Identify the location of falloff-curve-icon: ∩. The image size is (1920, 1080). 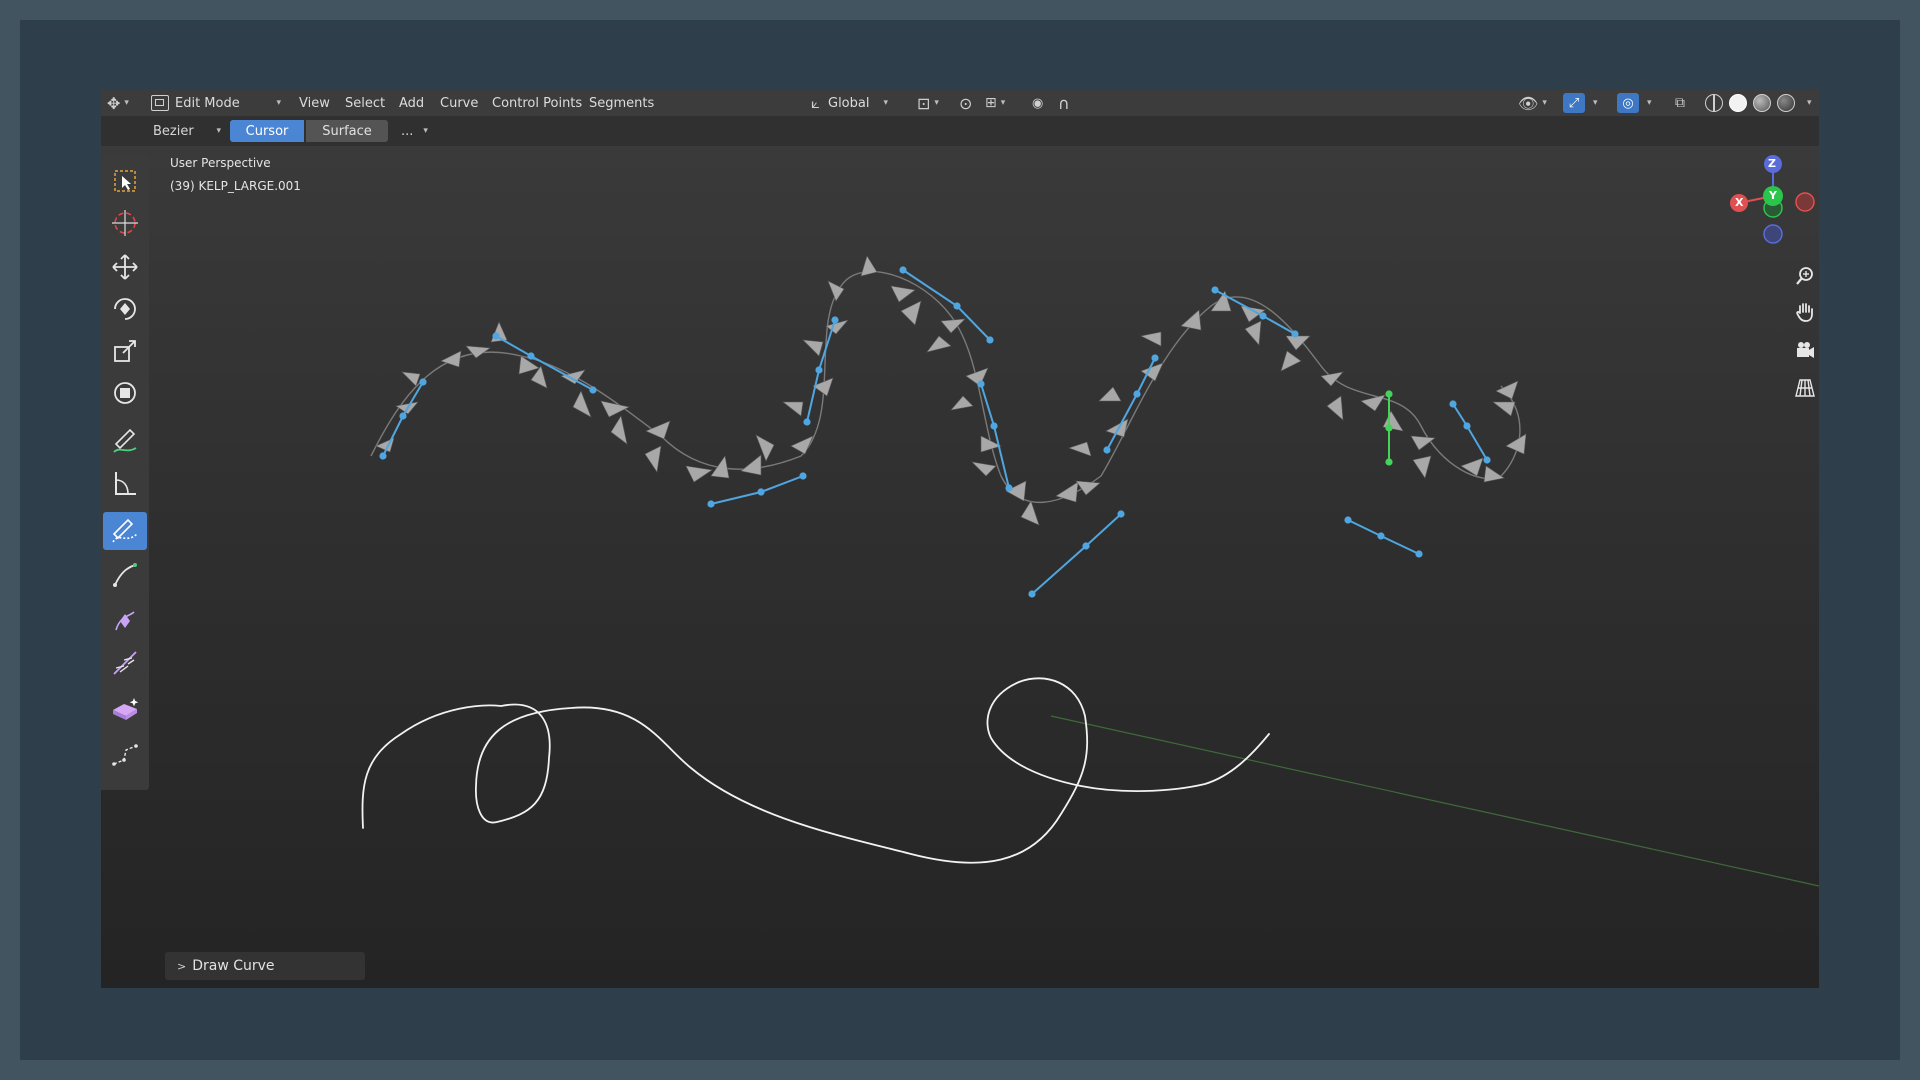
(1064, 103).